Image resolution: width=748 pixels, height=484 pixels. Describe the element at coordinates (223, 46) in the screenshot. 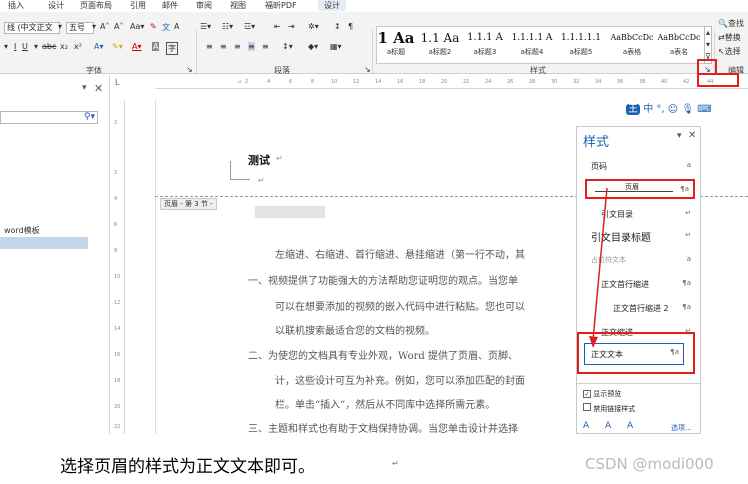

I see `align-center-icon: ≡` at that location.